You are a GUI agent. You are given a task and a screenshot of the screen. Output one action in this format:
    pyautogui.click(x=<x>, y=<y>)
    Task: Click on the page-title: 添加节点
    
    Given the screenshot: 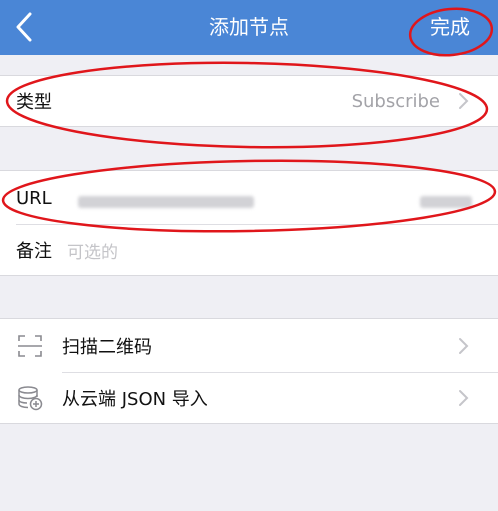 What is the action you would take?
    pyautogui.click(x=249, y=27)
    